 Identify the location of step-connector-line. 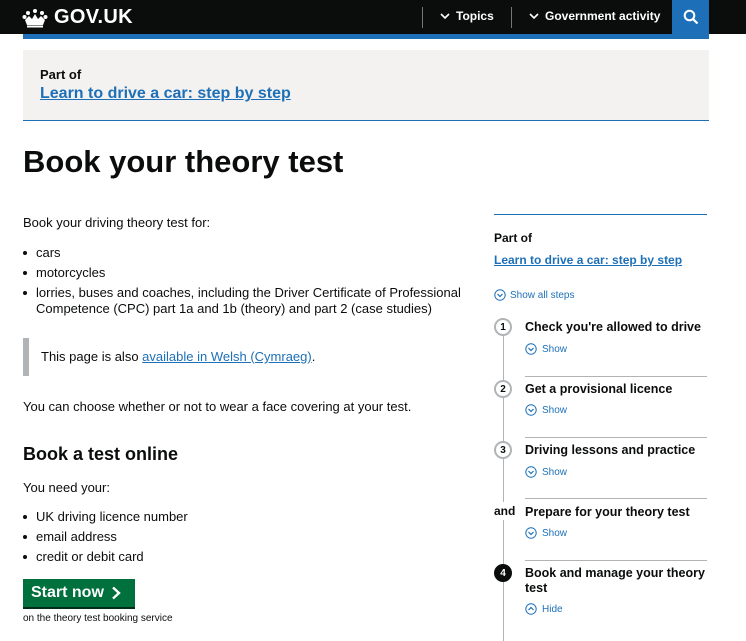
(503, 484).